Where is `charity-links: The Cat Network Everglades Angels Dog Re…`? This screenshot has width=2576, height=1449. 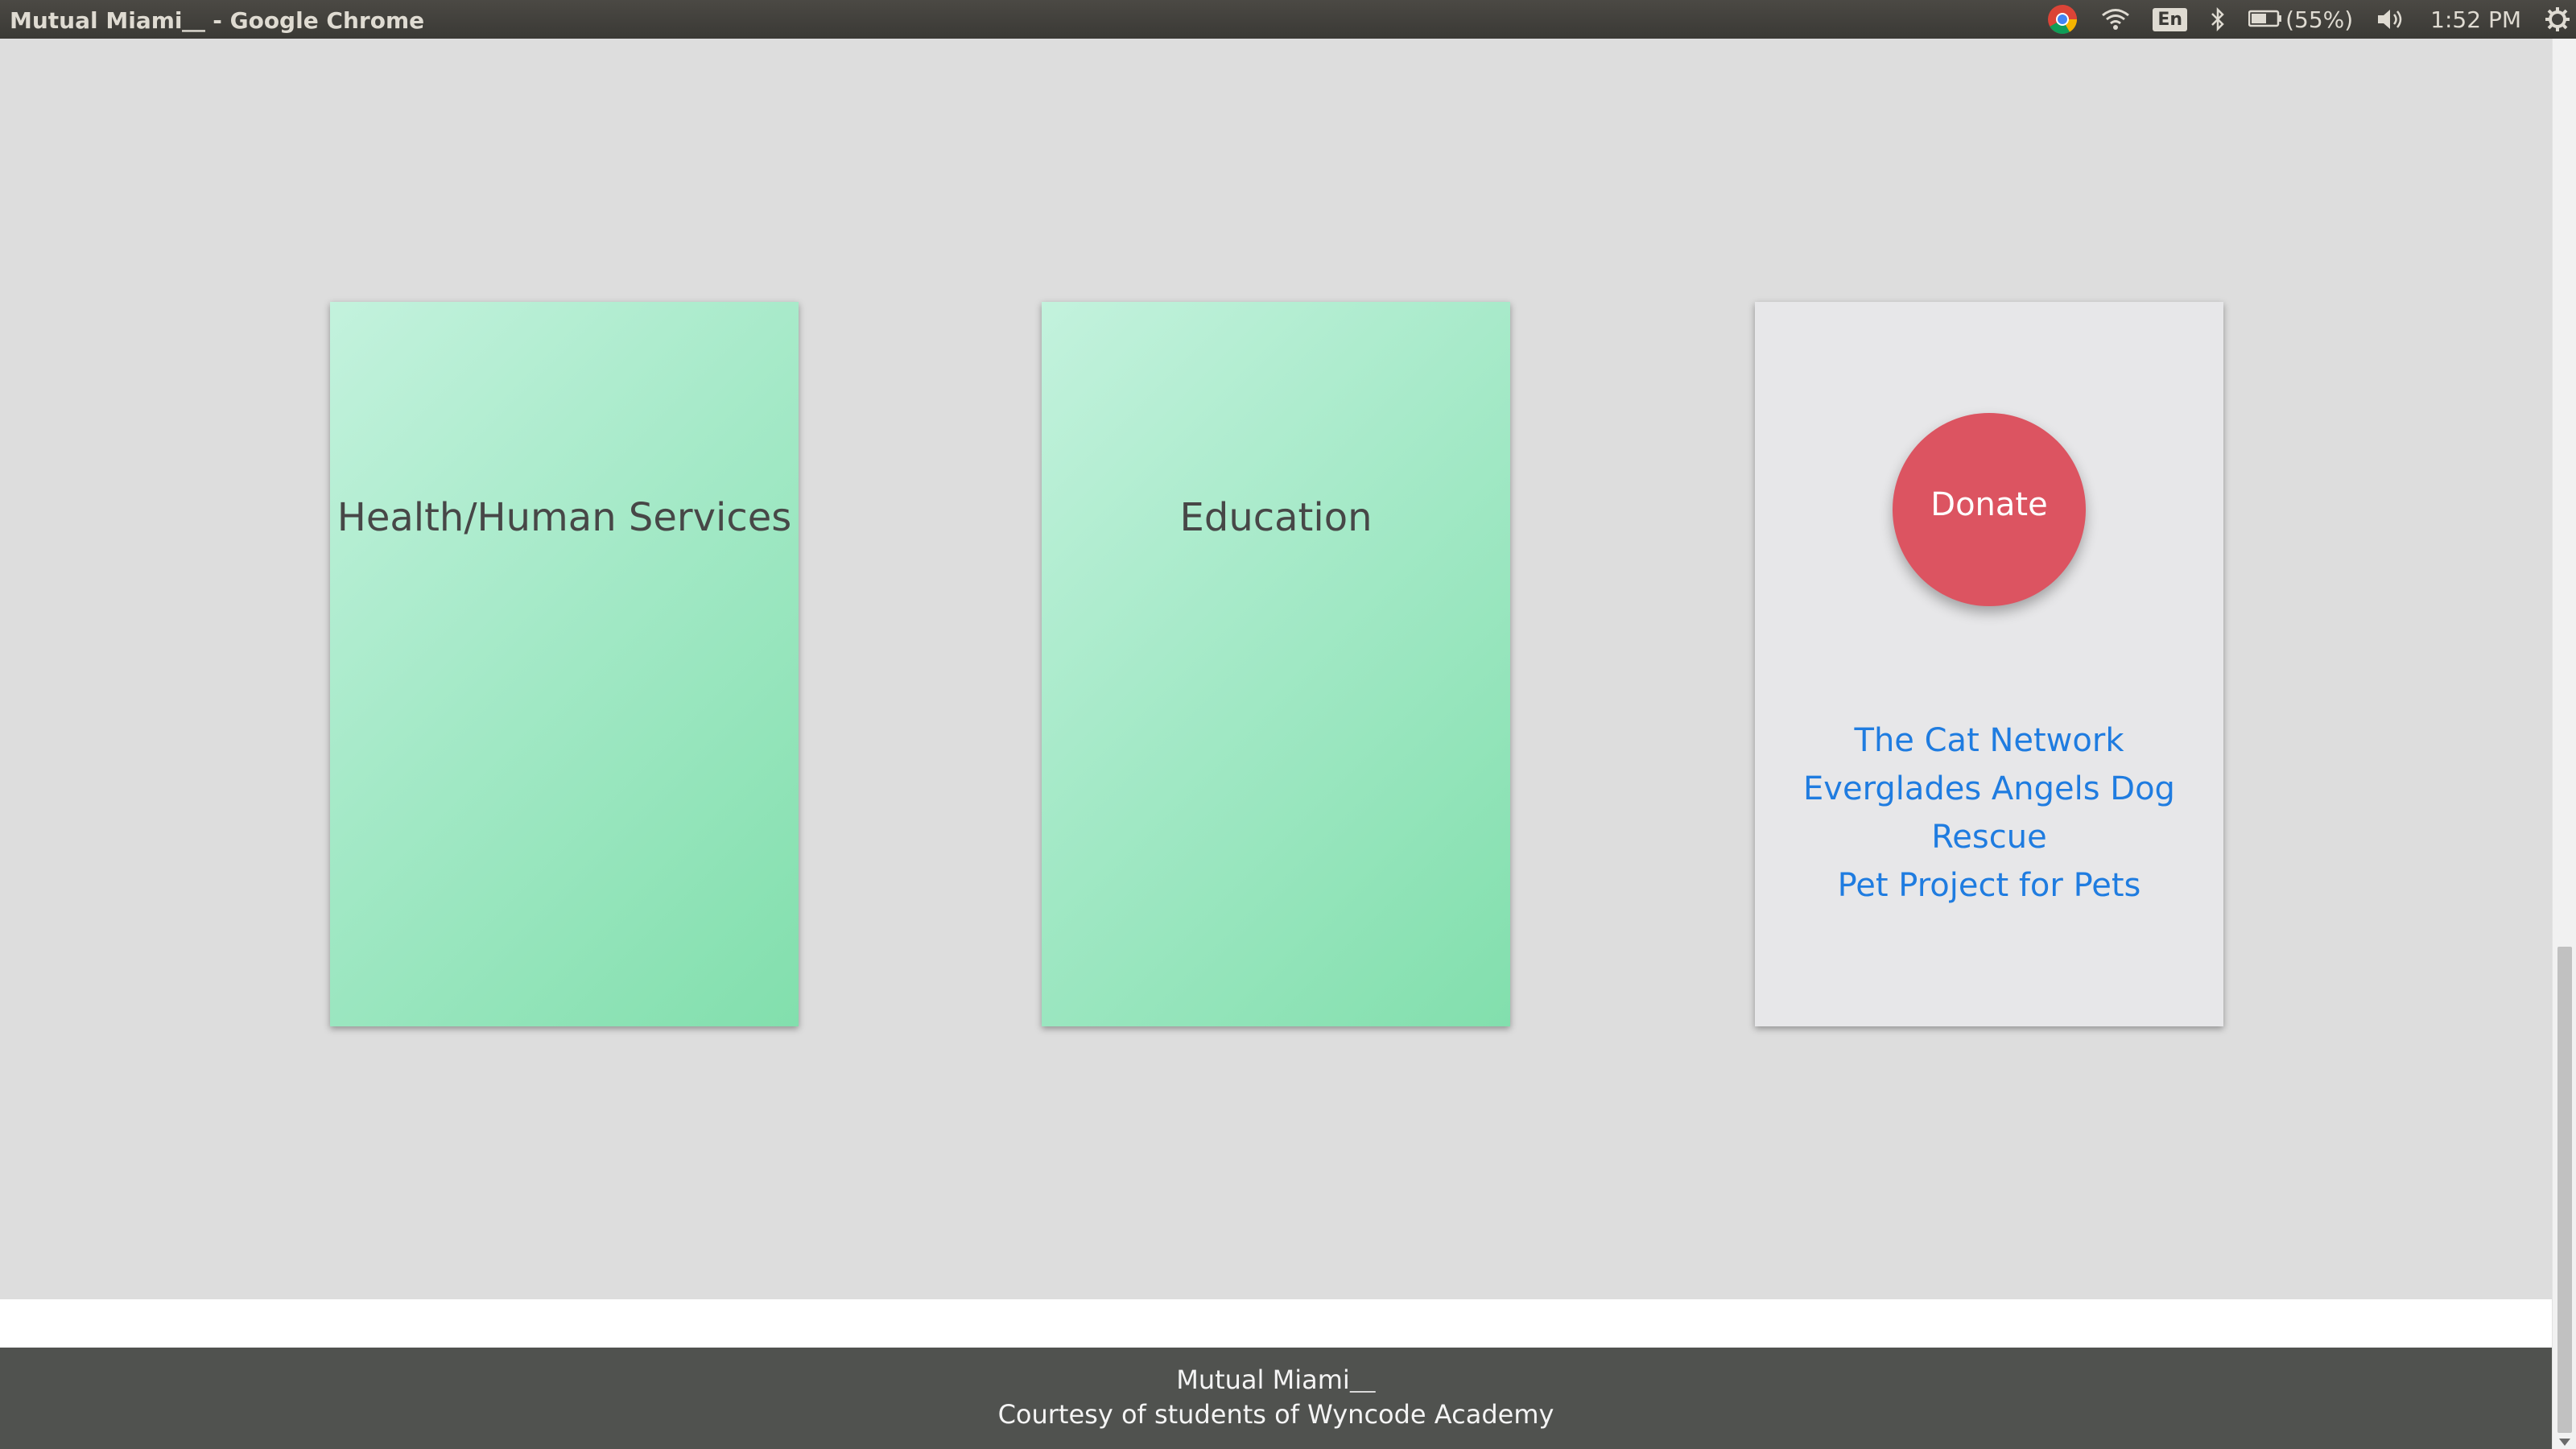 charity-links: The Cat Network Everglades Angels Dog Re… is located at coordinates (1989, 813).